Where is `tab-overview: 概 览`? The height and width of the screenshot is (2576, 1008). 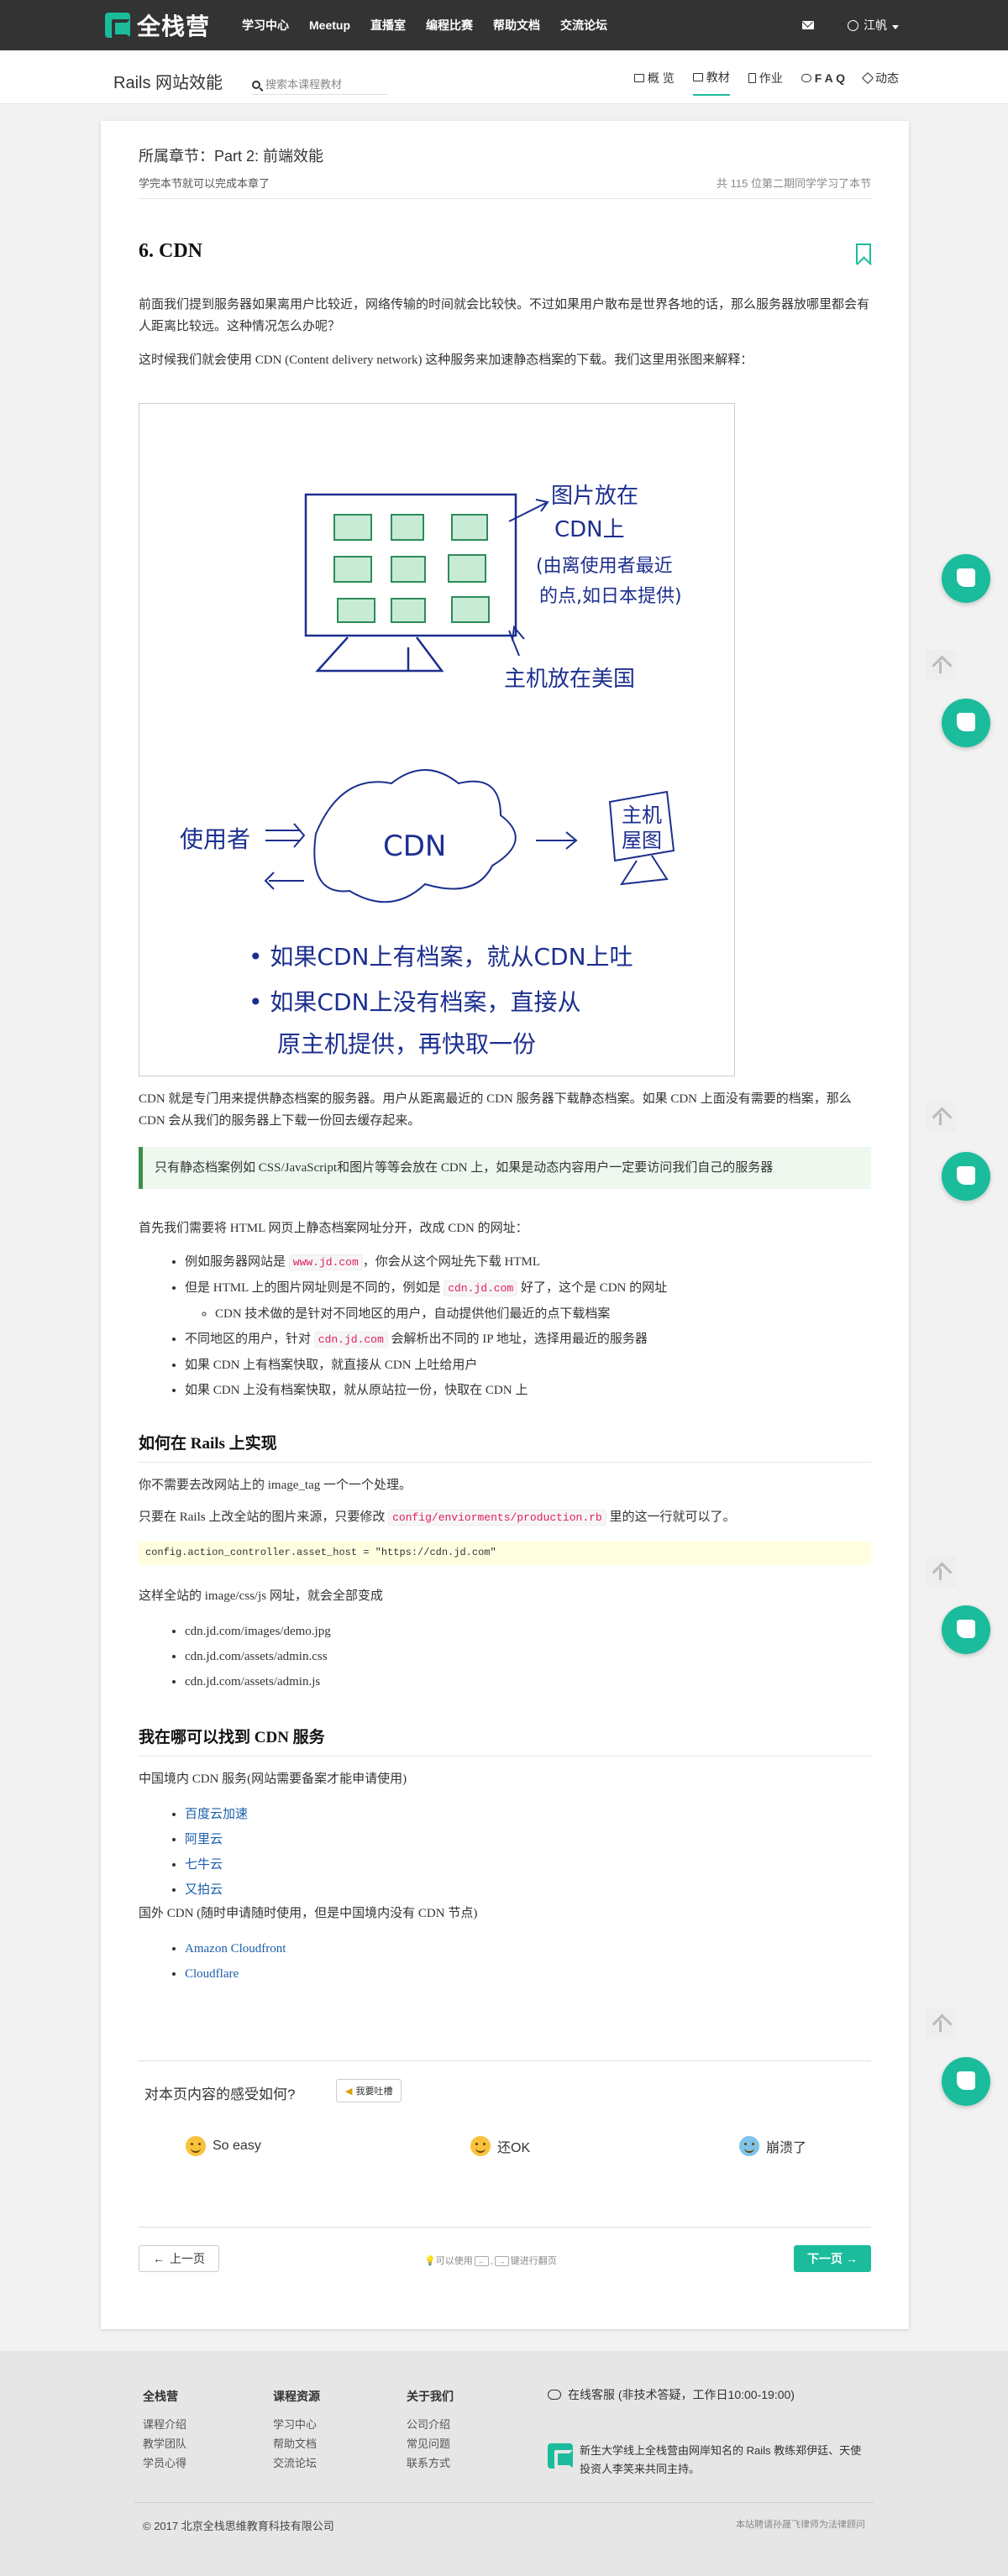 tab-overview: 概 览 is located at coordinates (654, 83).